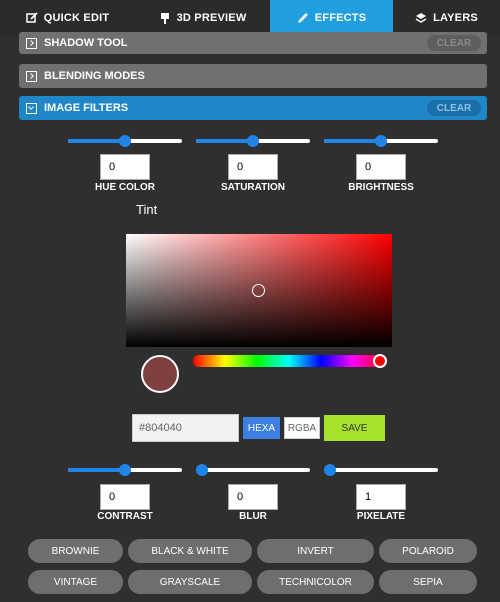 Image resolution: width=500 pixels, height=602 pixels. What do you see at coordinates (340, 18) in the screenshot?
I see `tab-label: EFFECTS` at bounding box center [340, 18].